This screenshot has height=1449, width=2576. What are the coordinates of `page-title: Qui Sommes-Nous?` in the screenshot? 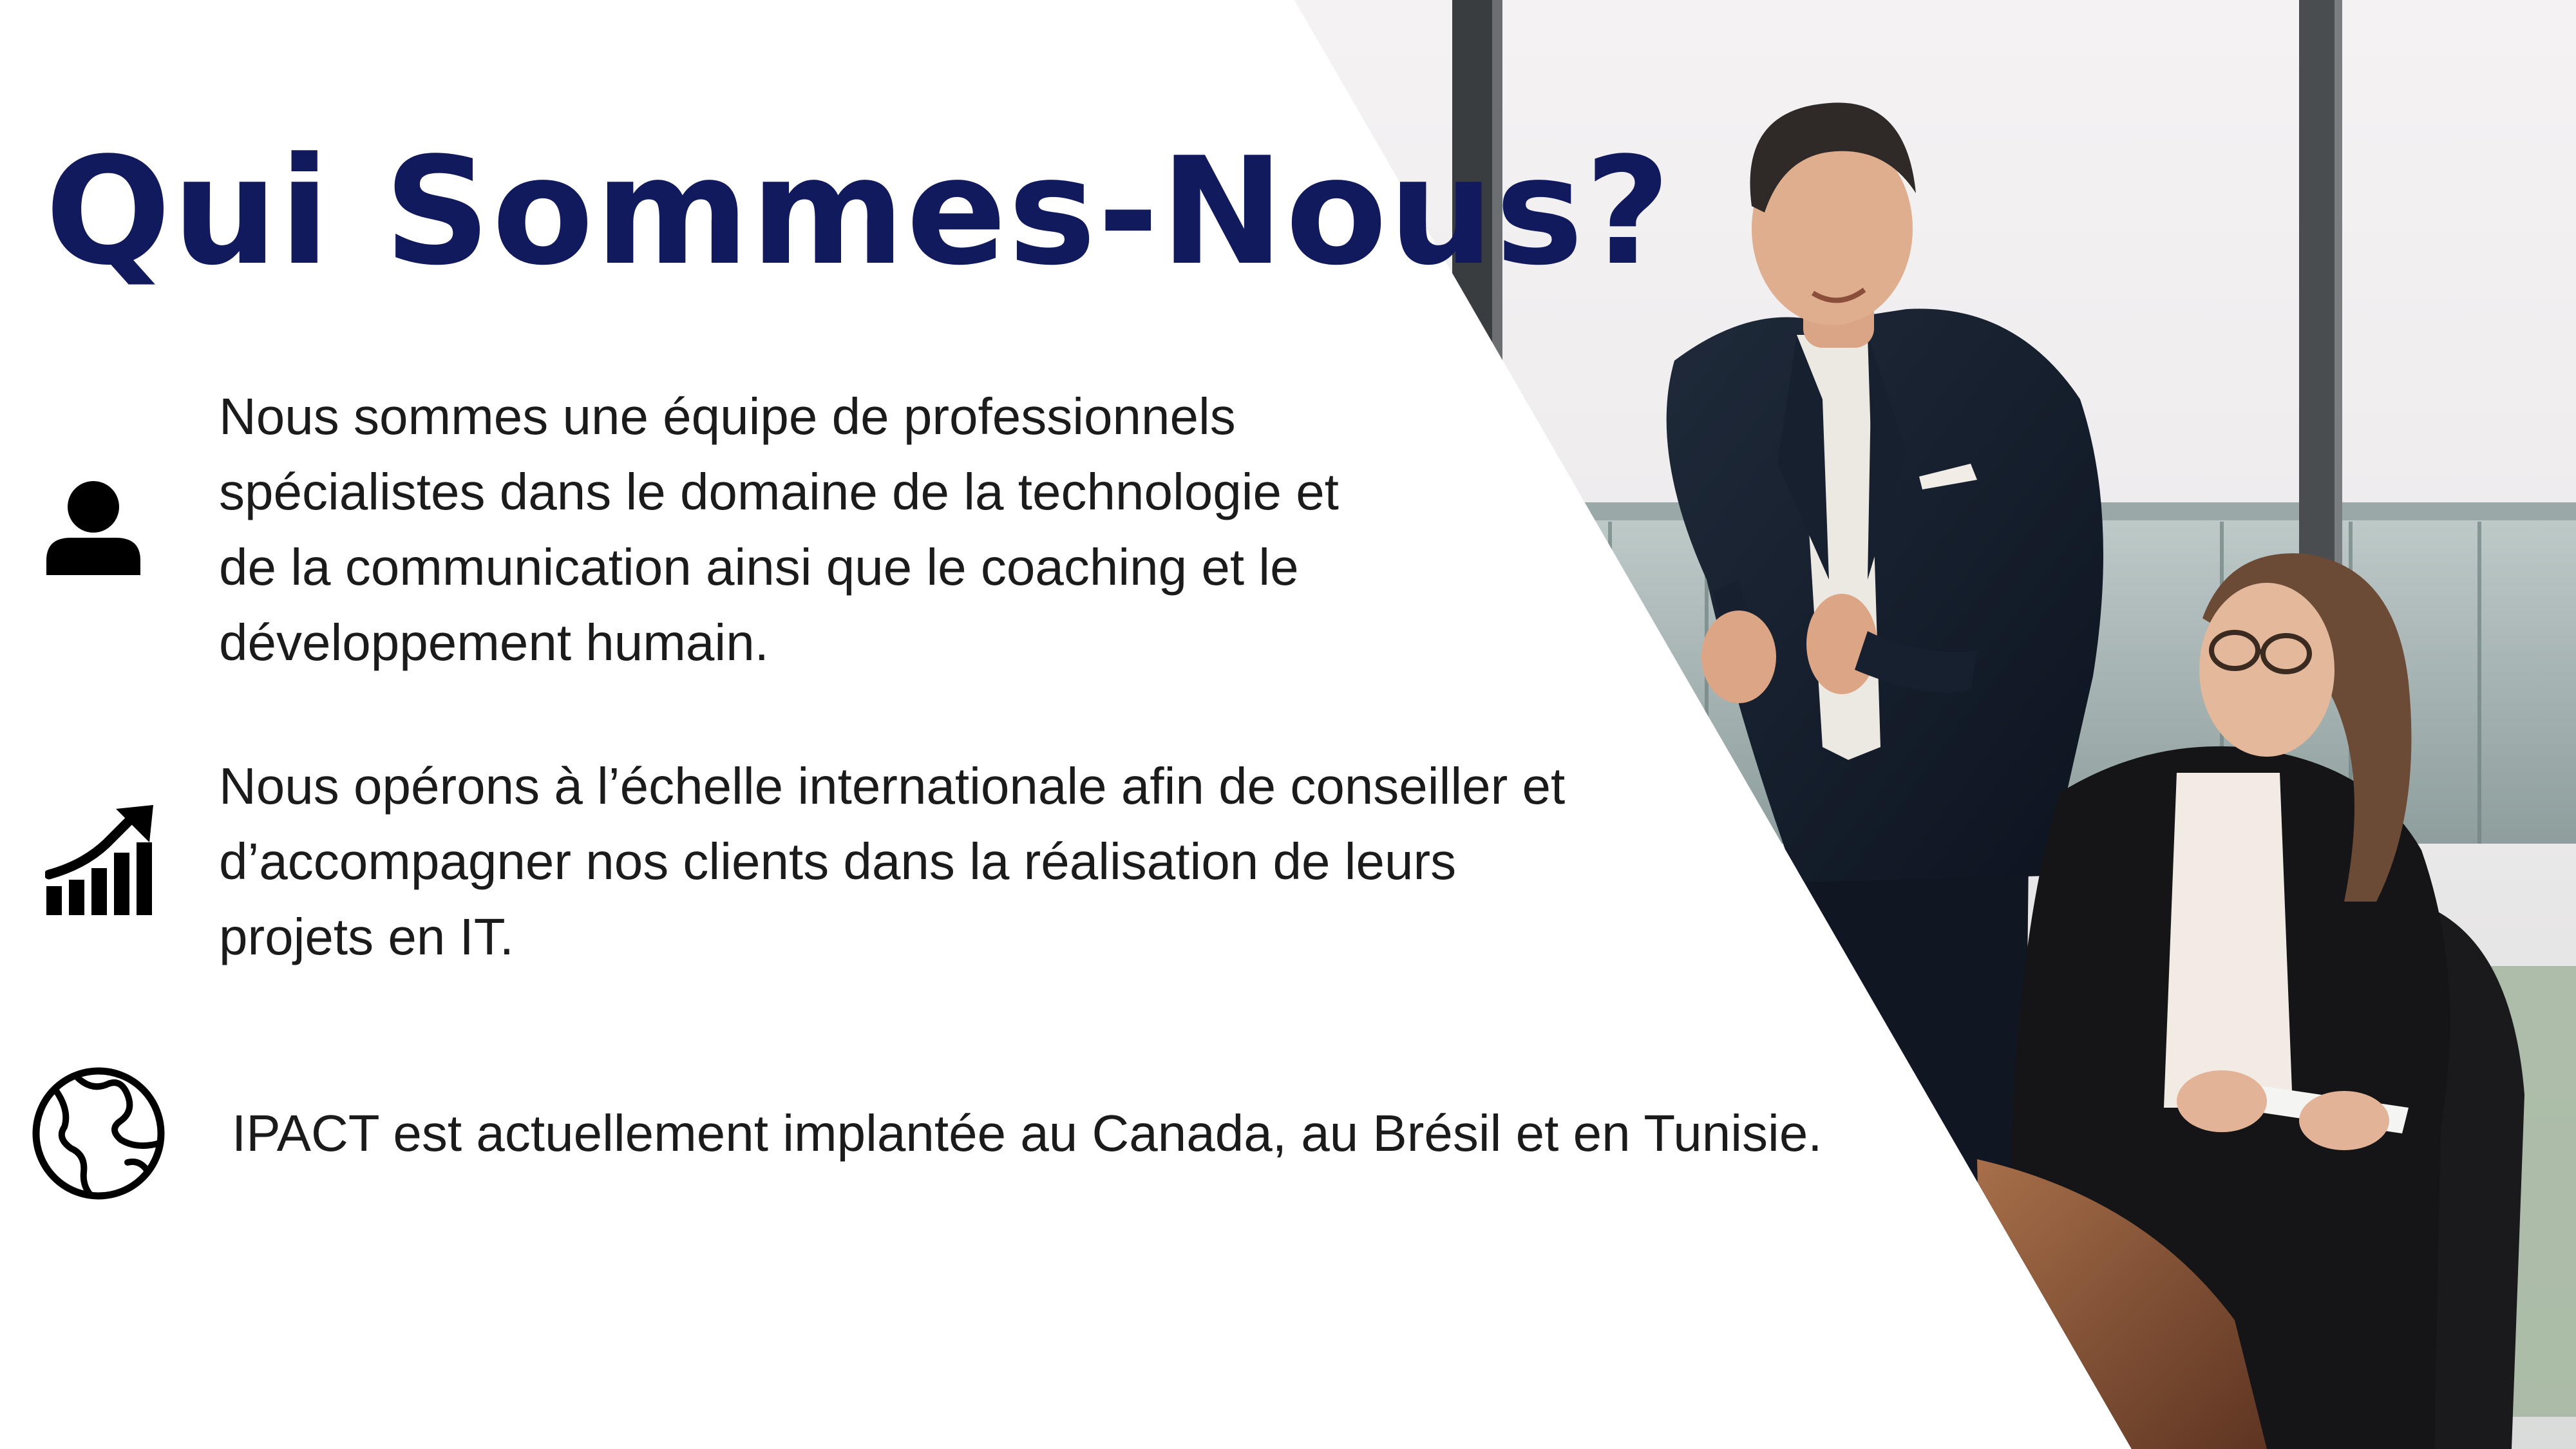 It's located at (858, 212).